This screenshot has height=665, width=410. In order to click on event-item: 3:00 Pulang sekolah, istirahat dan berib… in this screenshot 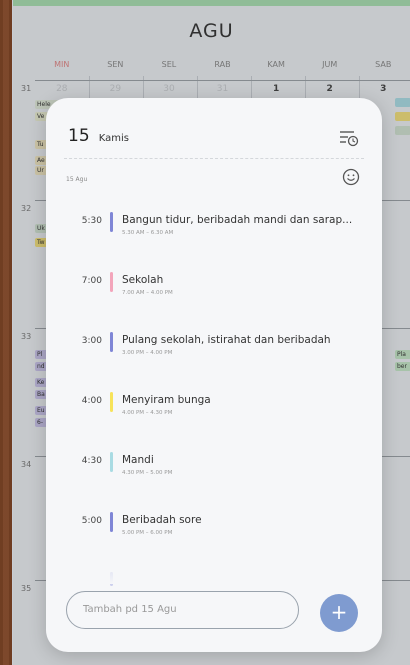, I will do `click(214, 348)`.